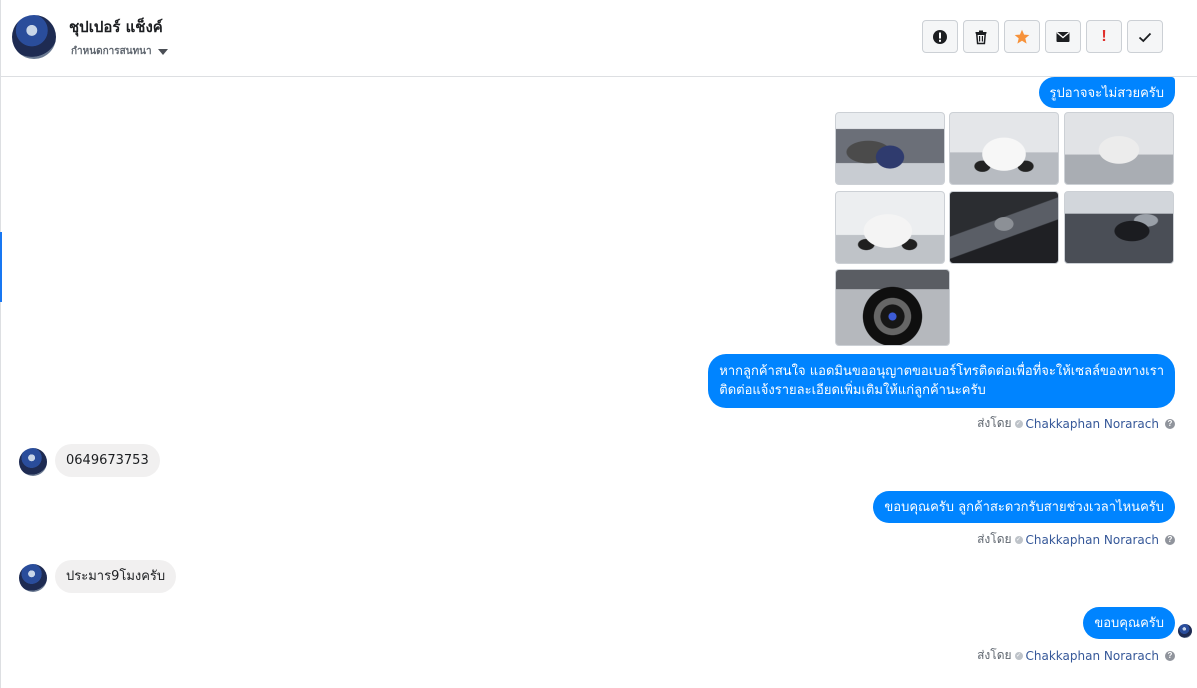  What do you see at coordinates (1, 267) in the screenshot?
I see `selected-thread-indicator` at bounding box center [1, 267].